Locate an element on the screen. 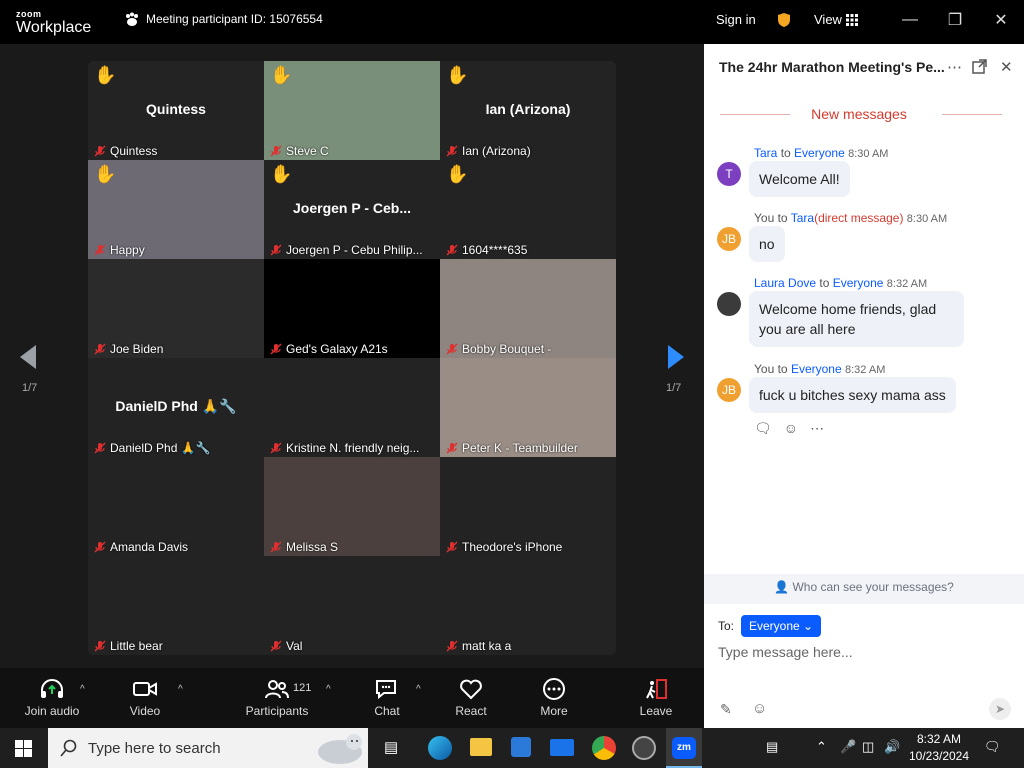 This screenshot has width=1024, height=768. sender-name: Laura Dove is located at coordinates (785, 283).